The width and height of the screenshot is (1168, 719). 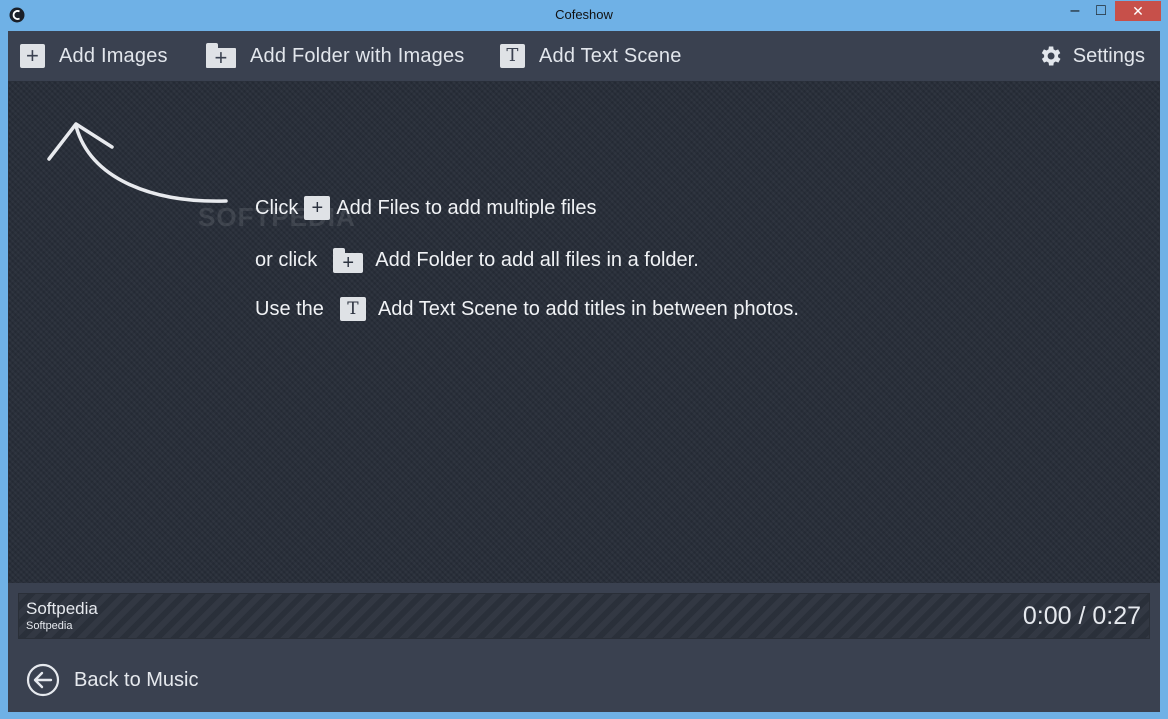 I want to click on hint-line2-suffix: Add Folder to add all files in a folder., so click(x=537, y=259).